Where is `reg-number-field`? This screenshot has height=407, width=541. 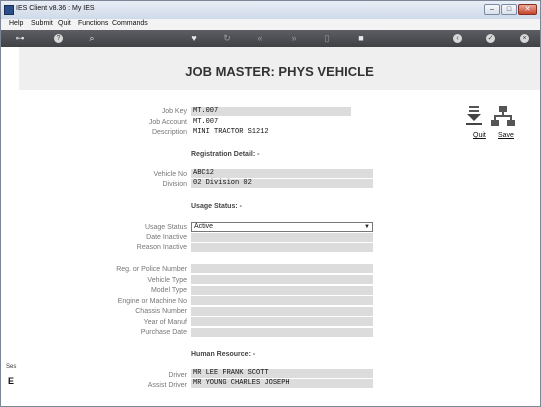 reg-number-field is located at coordinates (282, 268).